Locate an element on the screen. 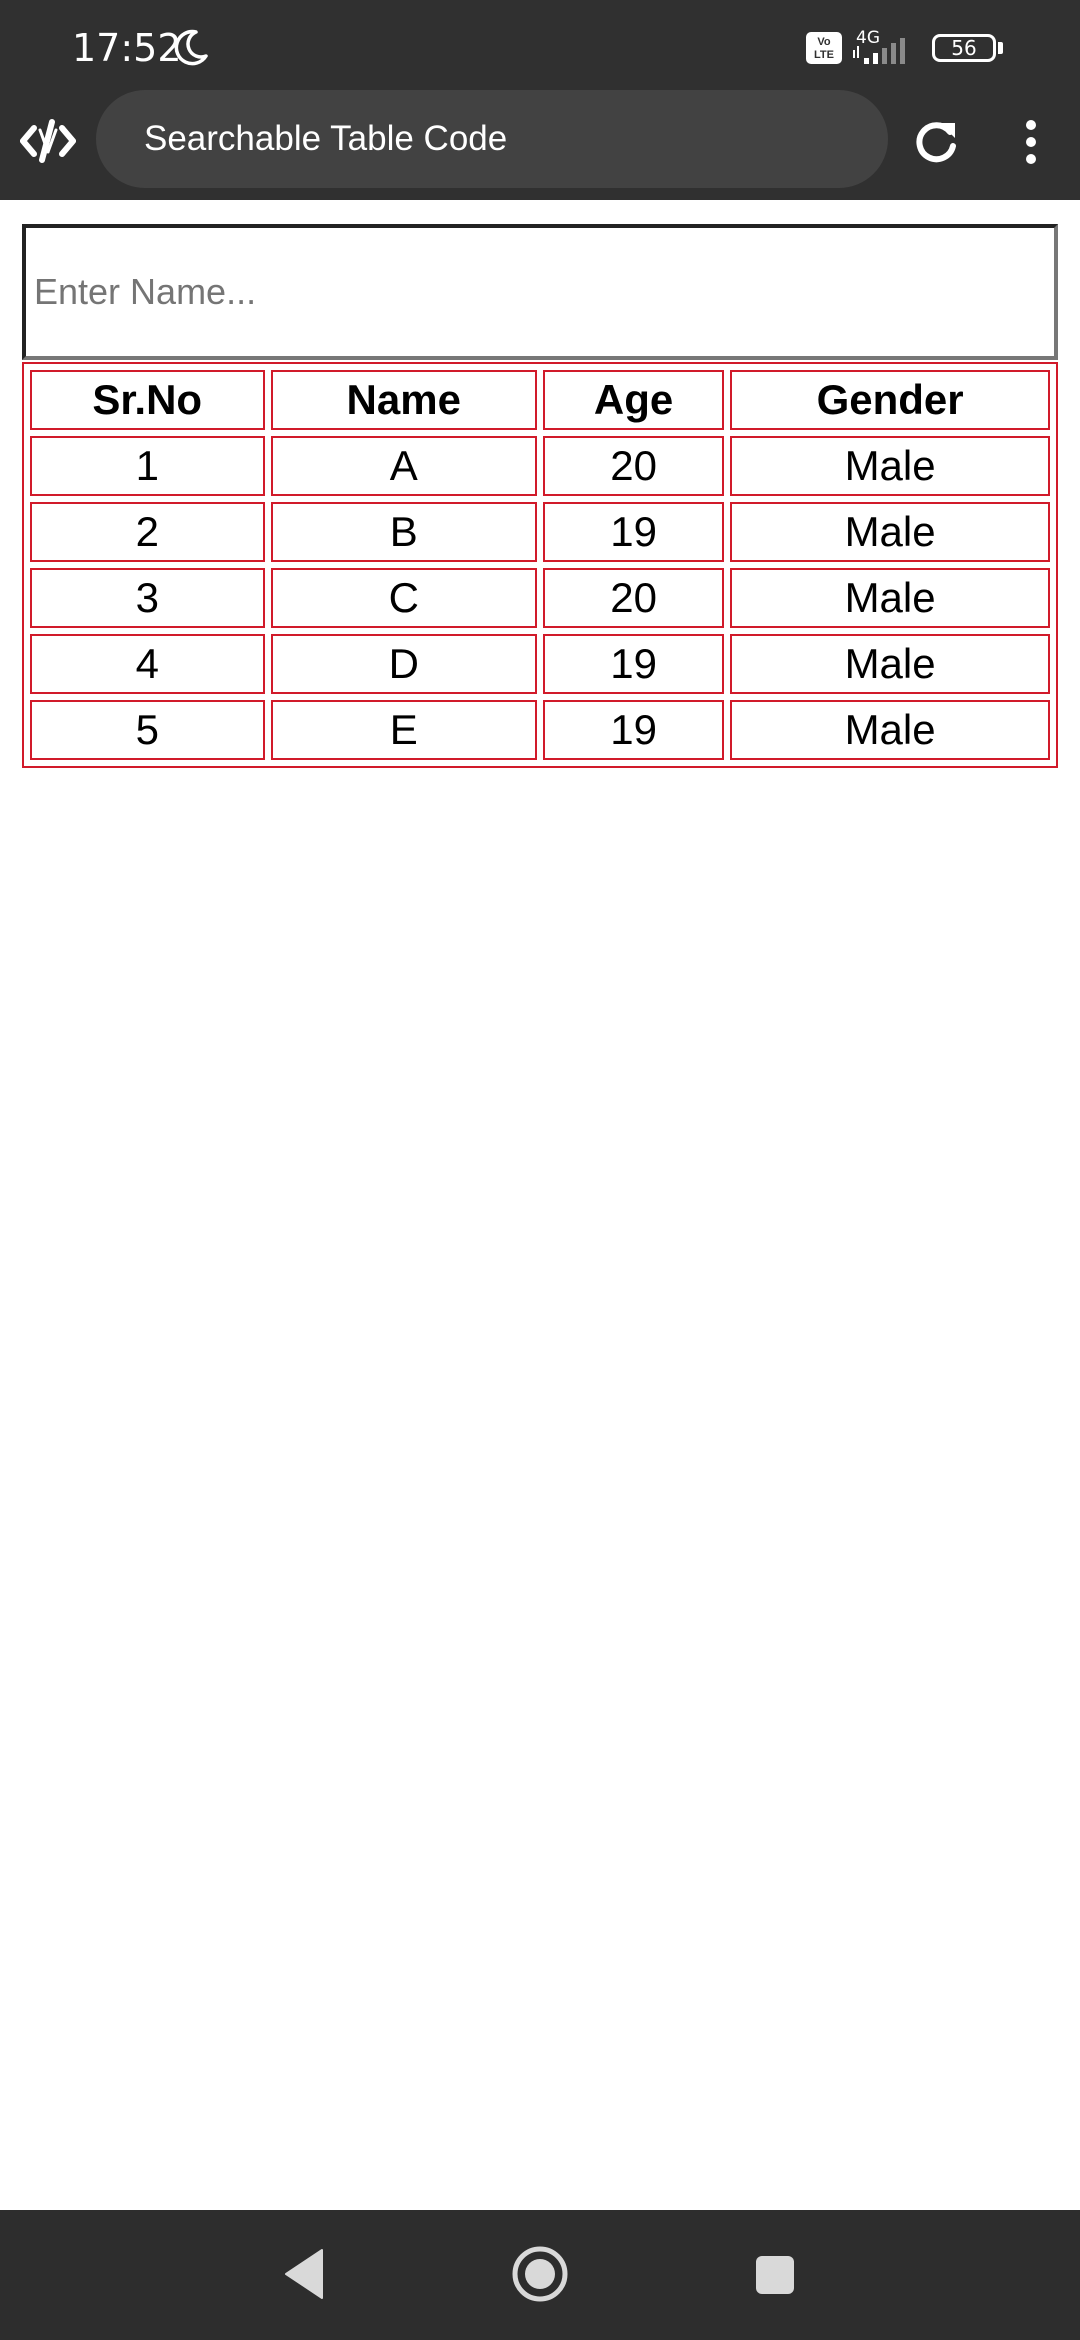 The height and width of the screenshot is (2340, 1080). signal-icon is located at coordinates (879, 51).